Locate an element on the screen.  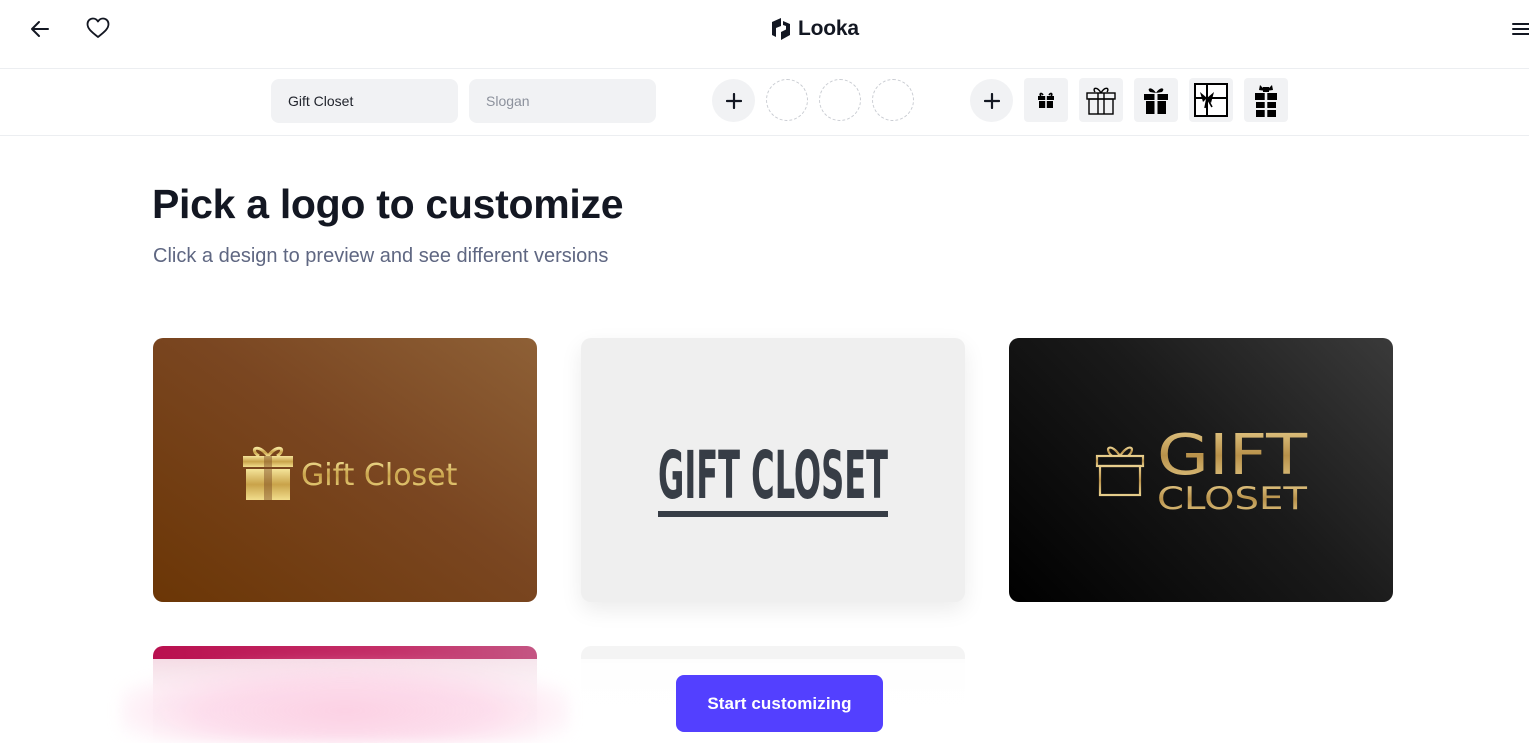
brand-logo: Looka is located at coordinates (814, 29).